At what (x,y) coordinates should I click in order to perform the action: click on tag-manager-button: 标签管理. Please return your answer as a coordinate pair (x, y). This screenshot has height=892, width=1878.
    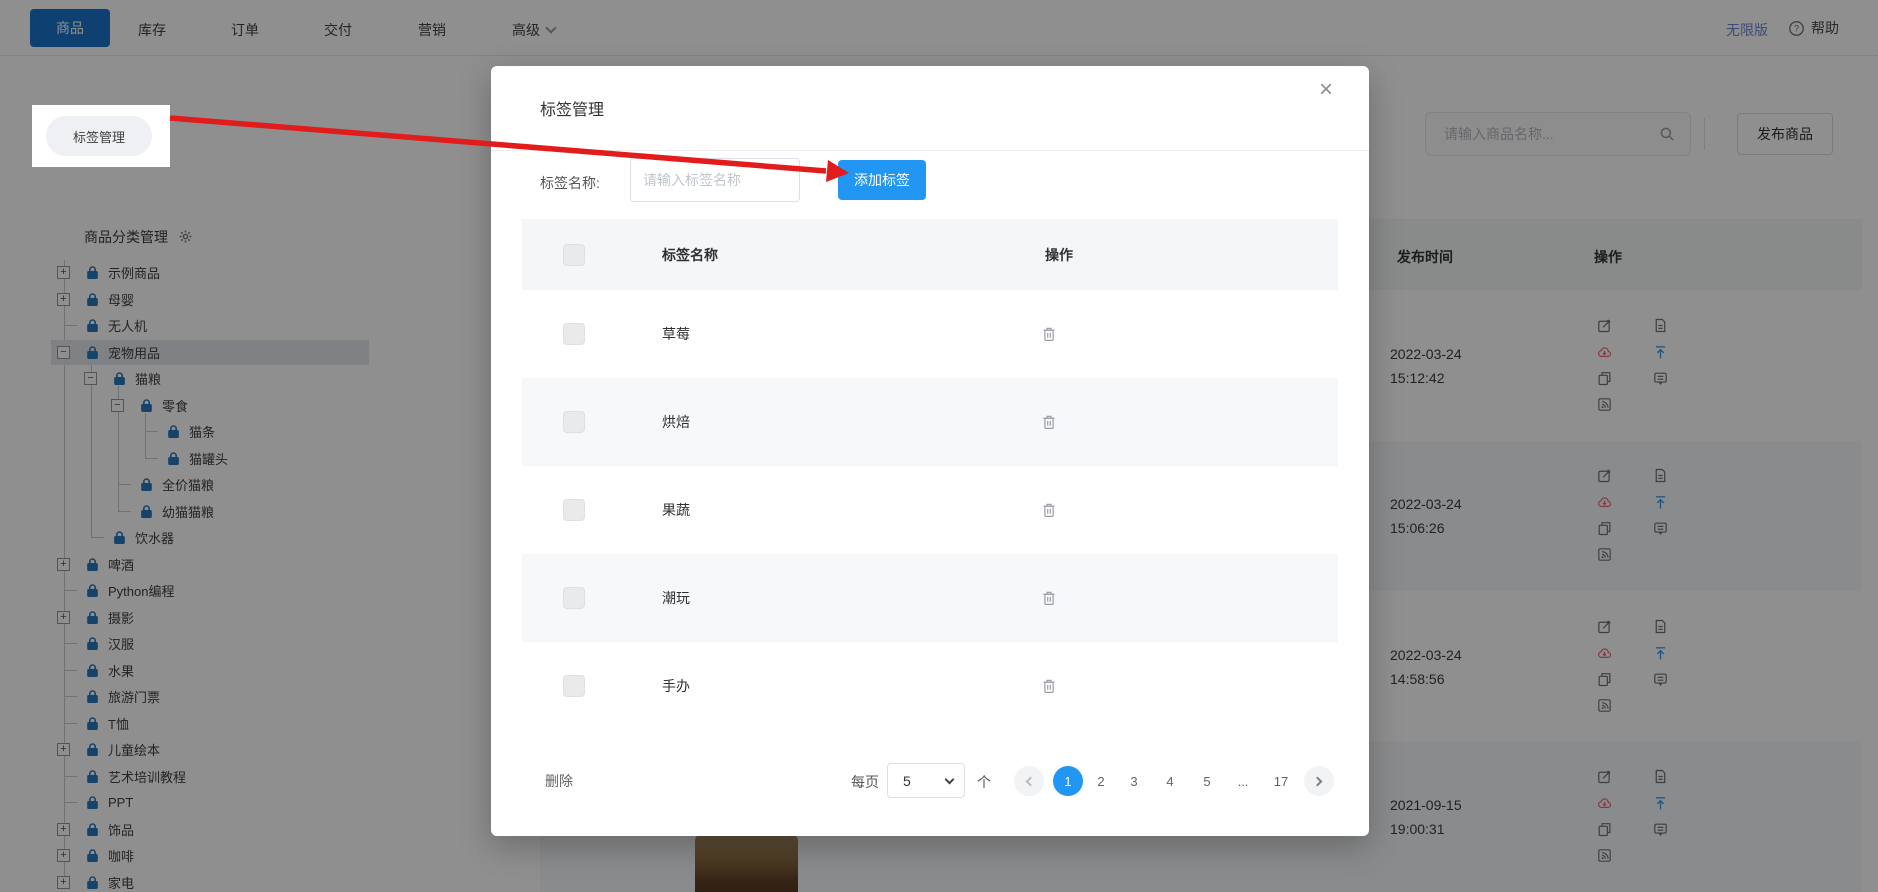
    Looking at the image, I should click on (99, 136).